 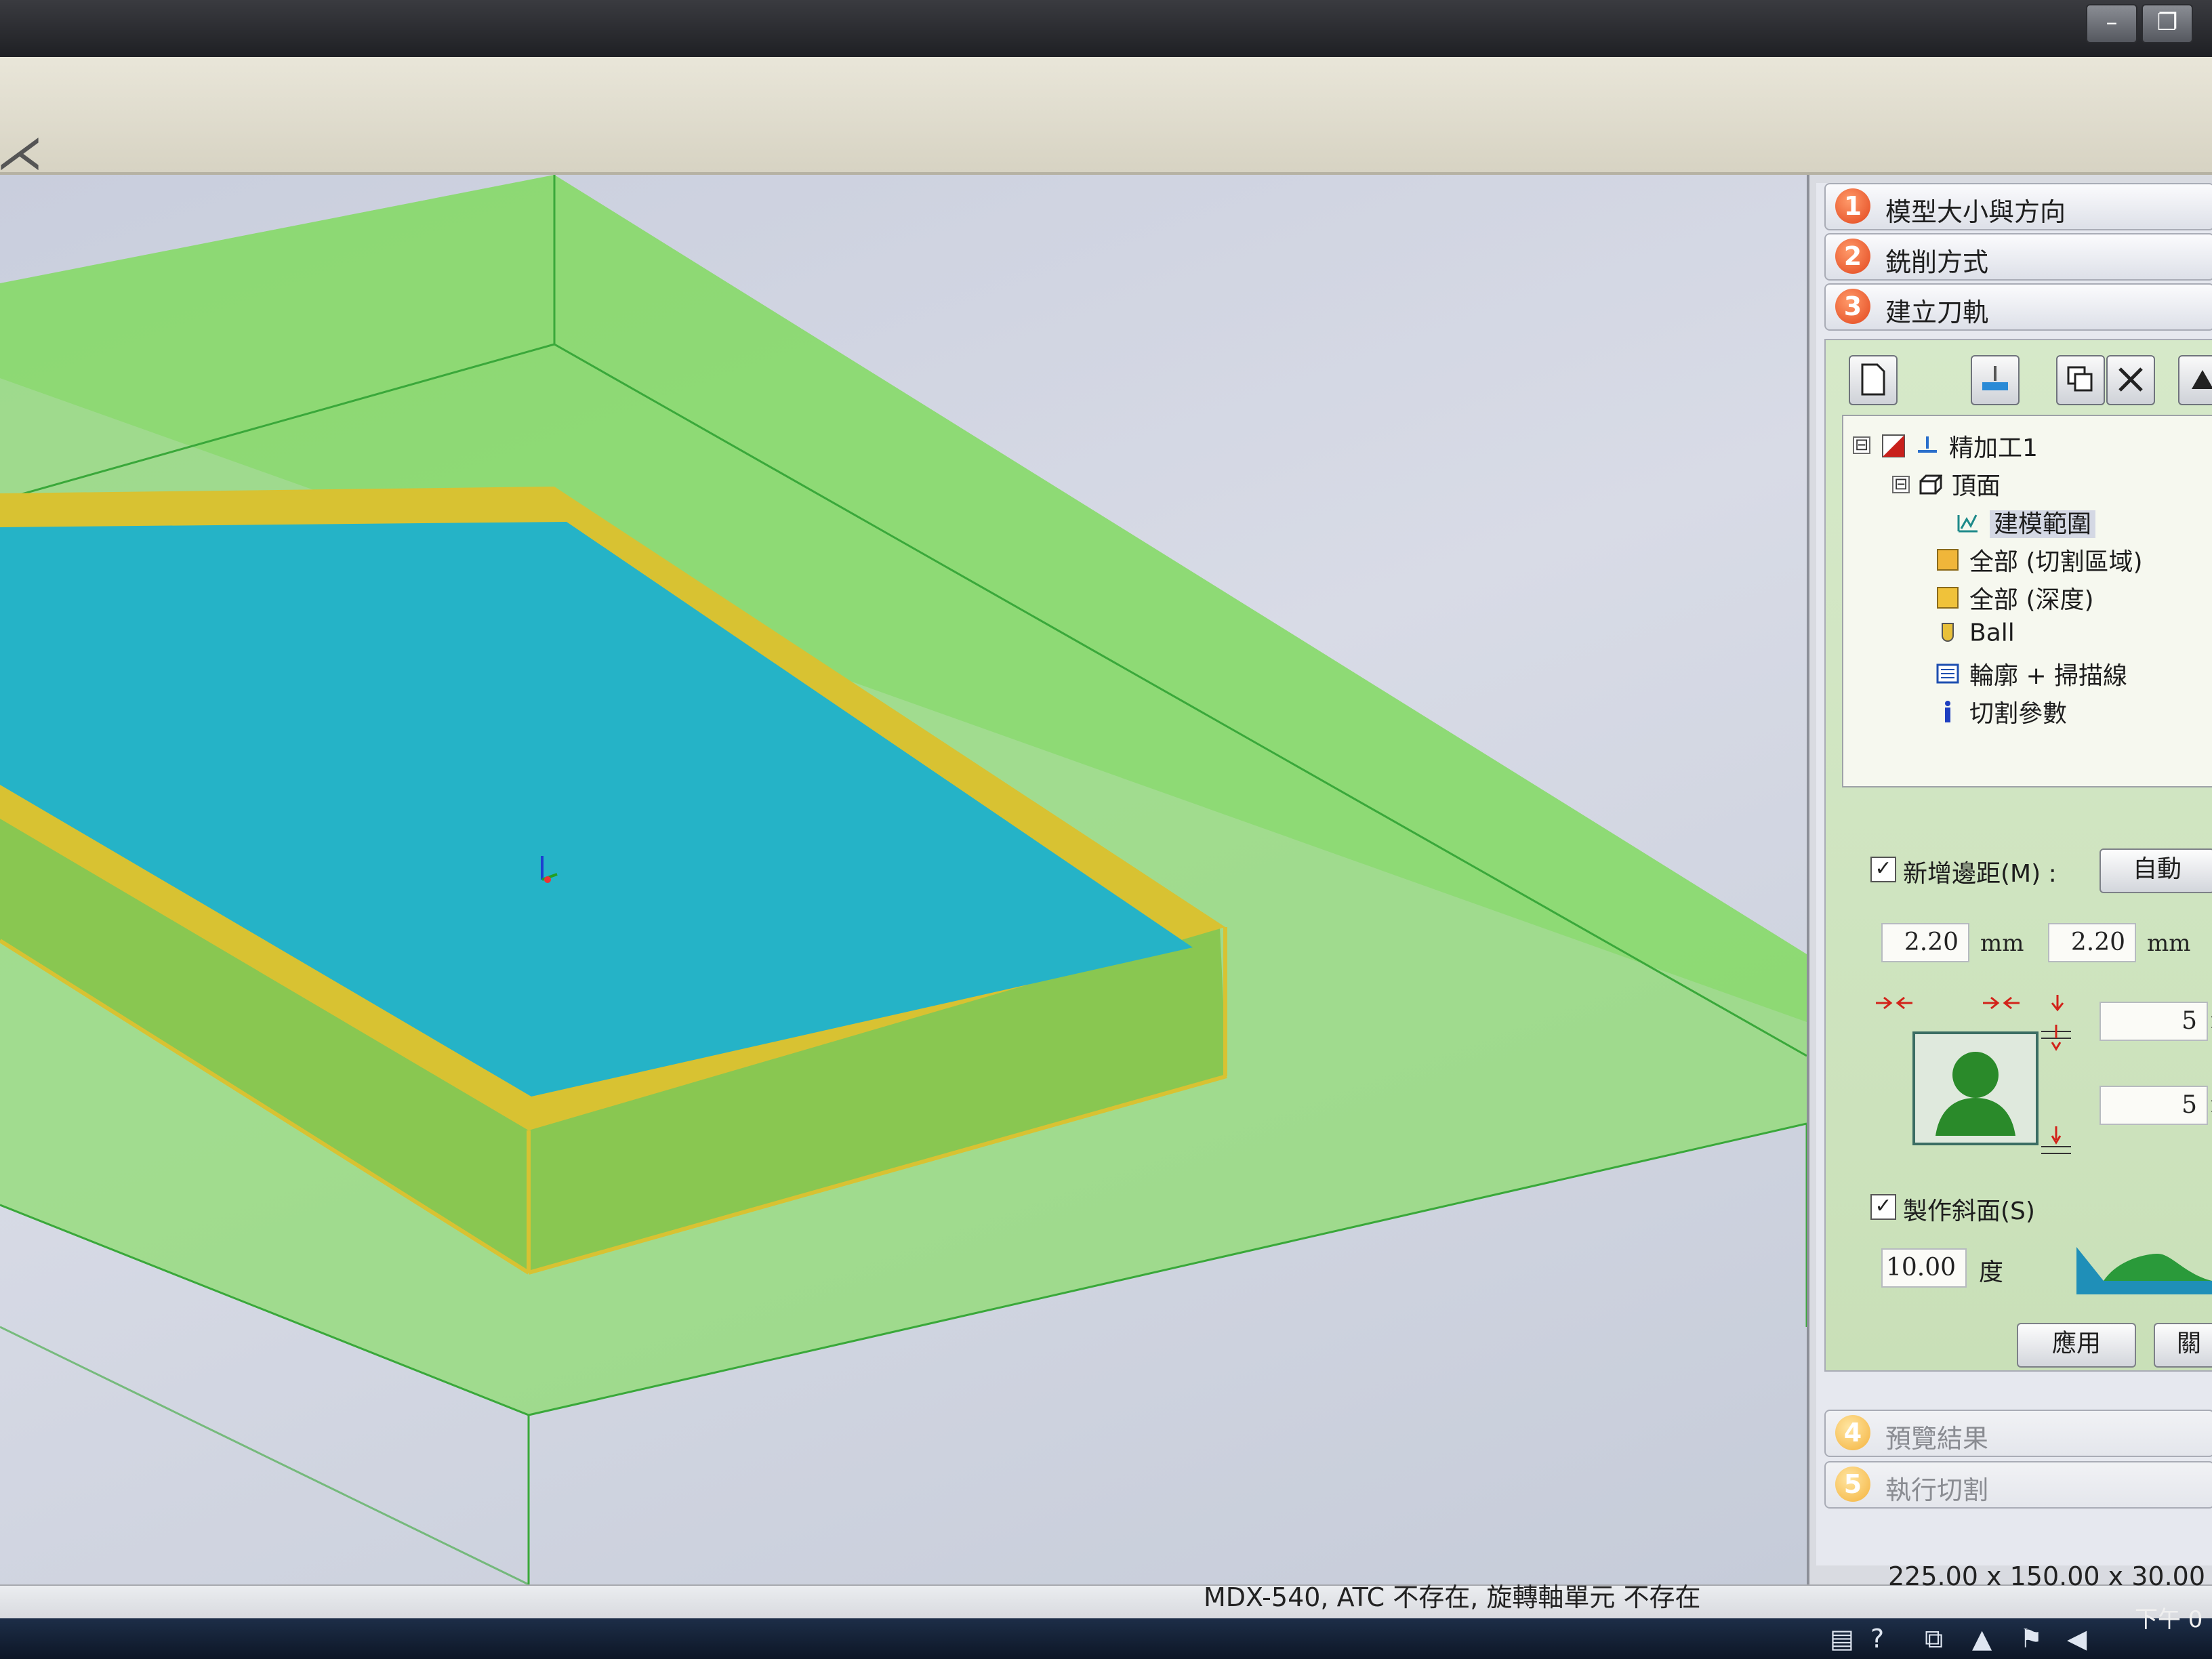 I want to click on tree-item-depth: 全部 (深度), so click(x=2015, y=598).